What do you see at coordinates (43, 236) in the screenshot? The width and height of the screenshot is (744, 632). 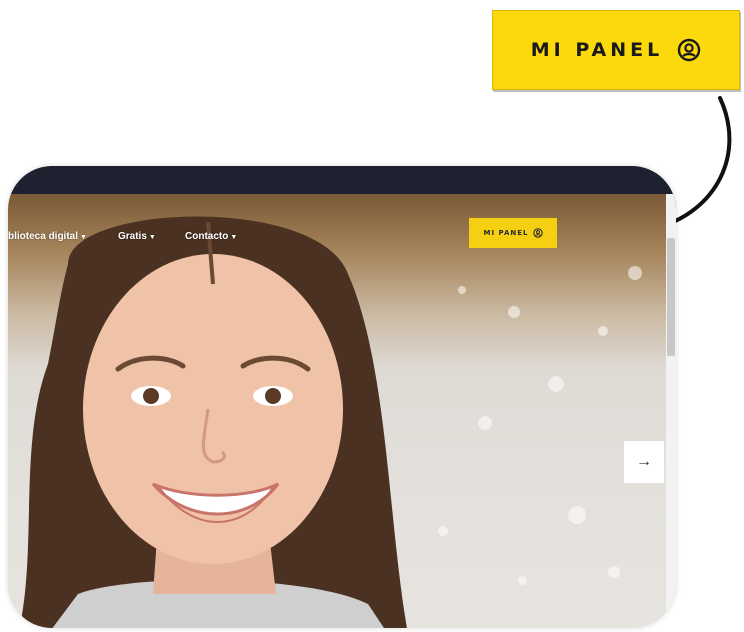 I see `nav-item-label: blioteca digital` at bounding box center [43, 236].